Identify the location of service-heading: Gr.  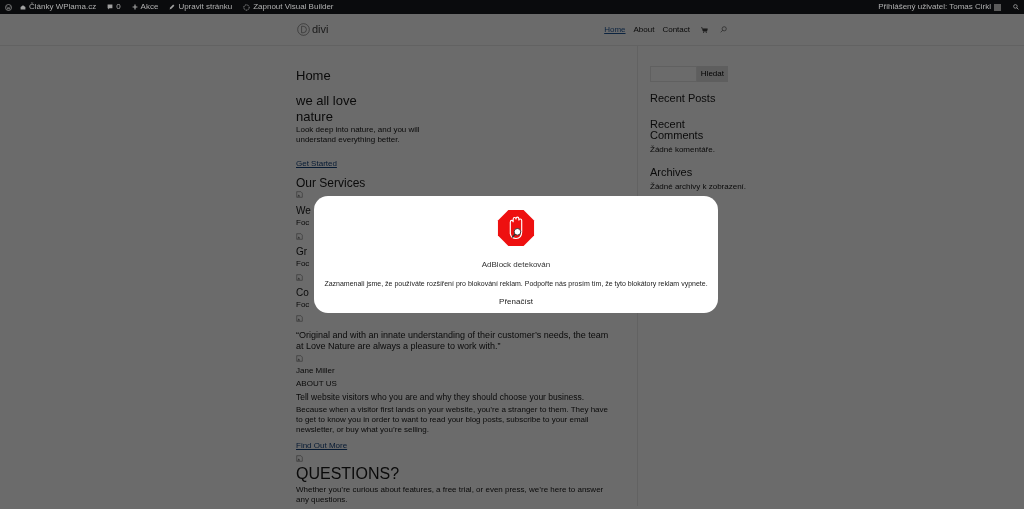
(302, 252).